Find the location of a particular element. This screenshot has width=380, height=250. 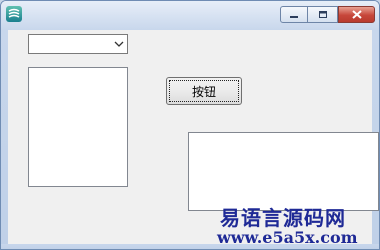

app-logo-icon is located at coordinates (14, 14).